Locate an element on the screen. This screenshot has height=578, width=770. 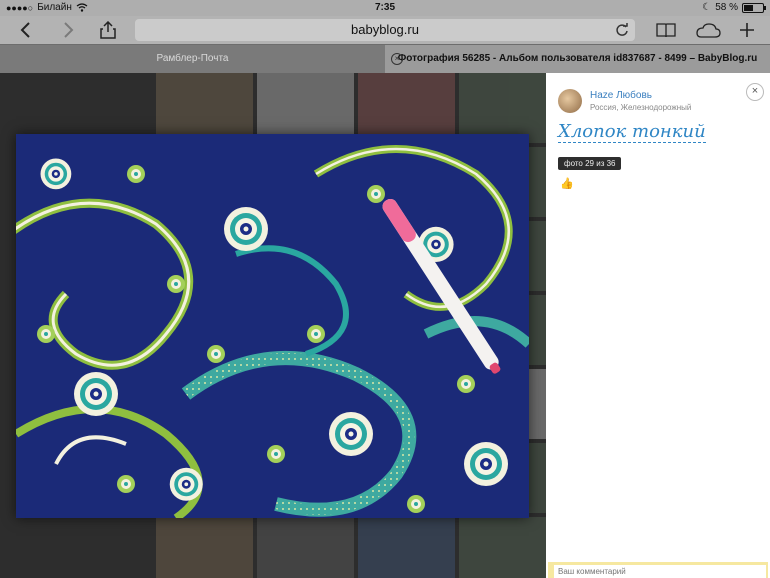
forward-icon is located at coordinates (69, 30).